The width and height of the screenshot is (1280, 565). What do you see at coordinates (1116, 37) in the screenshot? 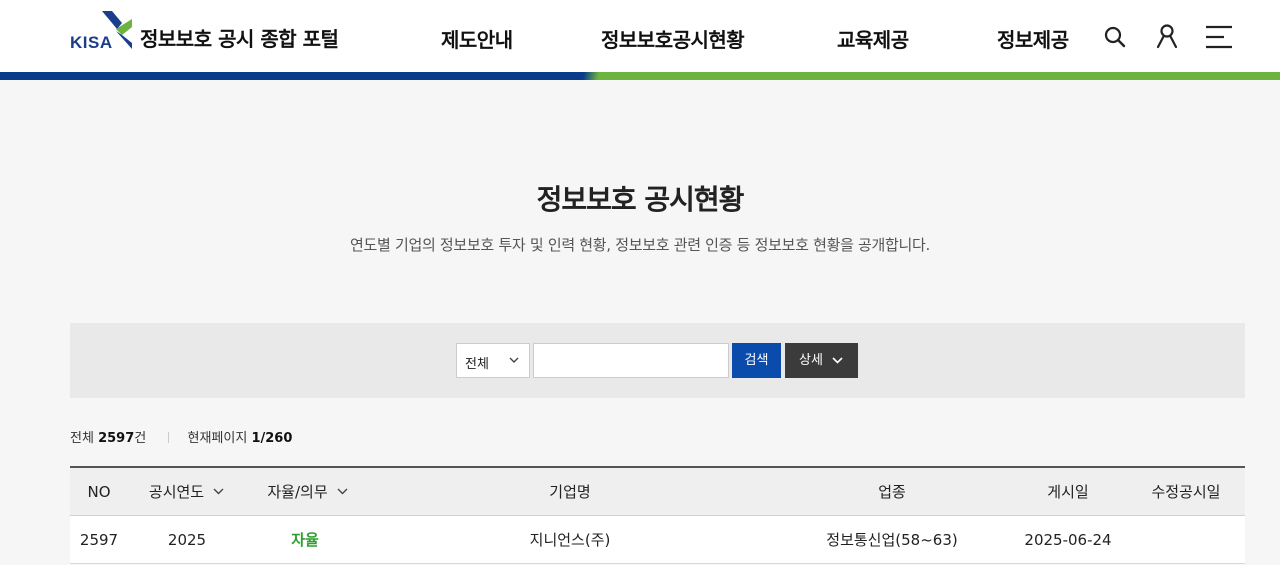
I see `search-icon` at bounding box center [1116, 37].